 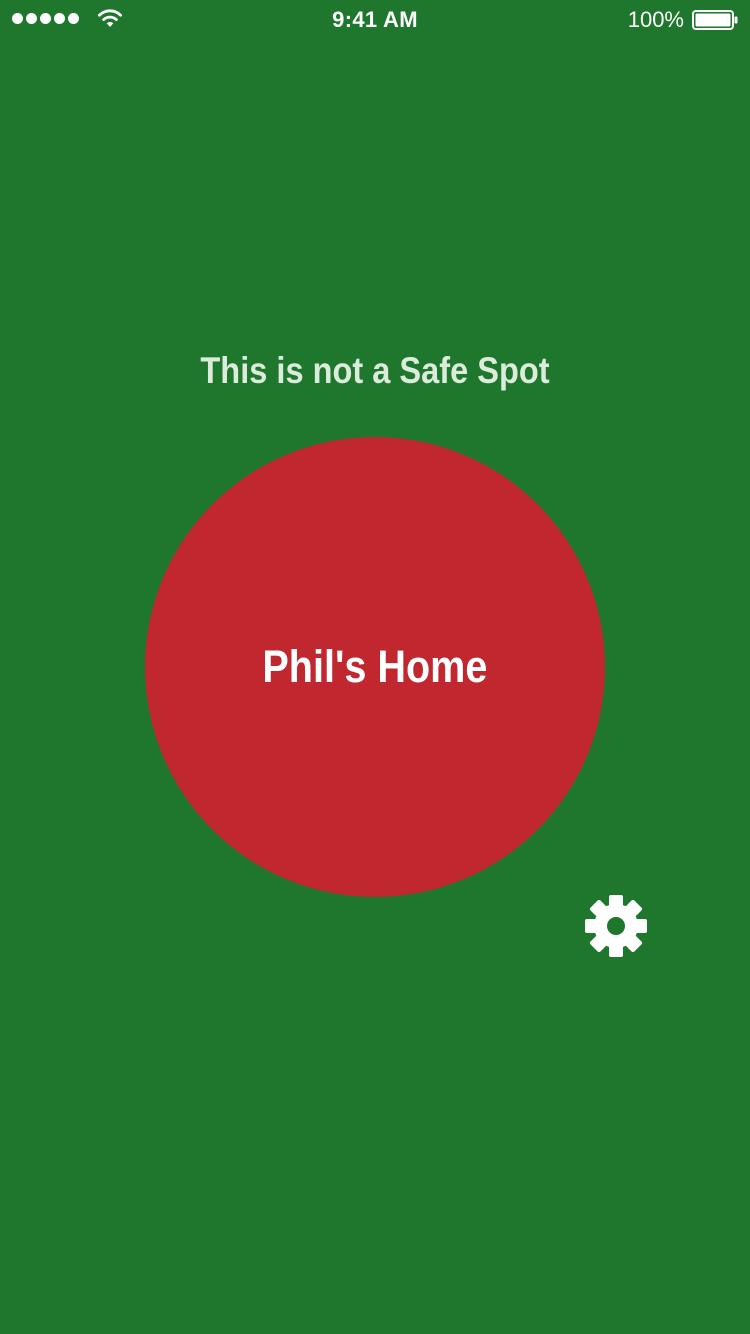 What do you see at coordinates (616, 926) in the screenshot?
I see `gear-icon` at bounding box center [616, 926].